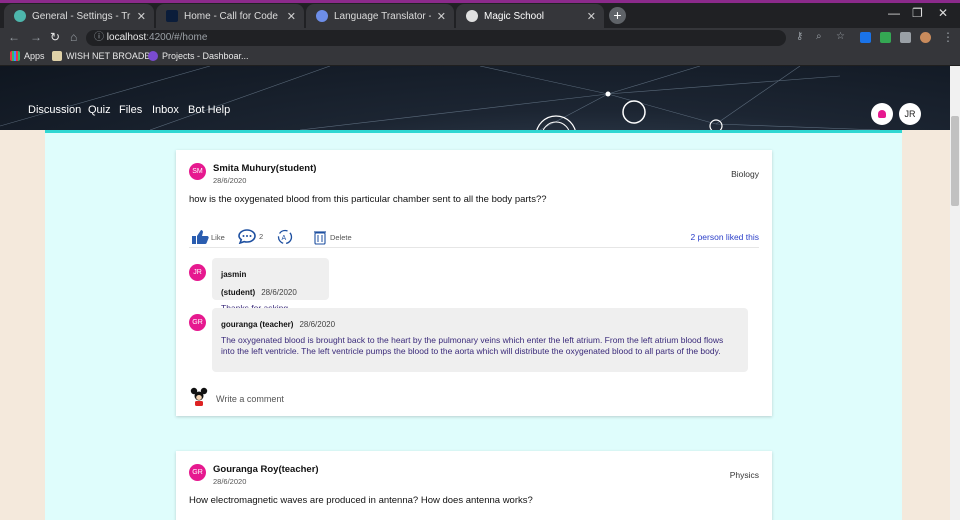  Describe the element at coordinates (14, 37) in the screenshot. I see `back-icon: ←` at that location.